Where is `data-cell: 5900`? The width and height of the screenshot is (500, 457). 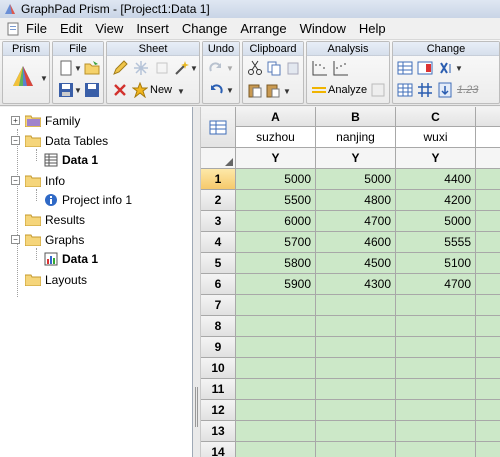 data-cell: 5900 is located at coordinates (276, 284).